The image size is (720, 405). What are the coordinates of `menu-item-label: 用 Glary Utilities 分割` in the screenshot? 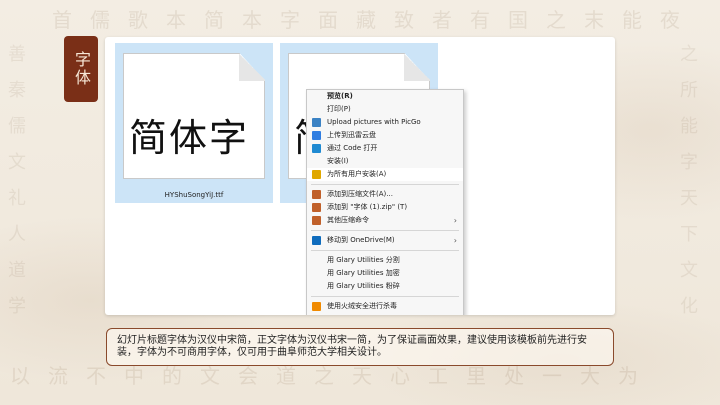 It's located at (363, 260).